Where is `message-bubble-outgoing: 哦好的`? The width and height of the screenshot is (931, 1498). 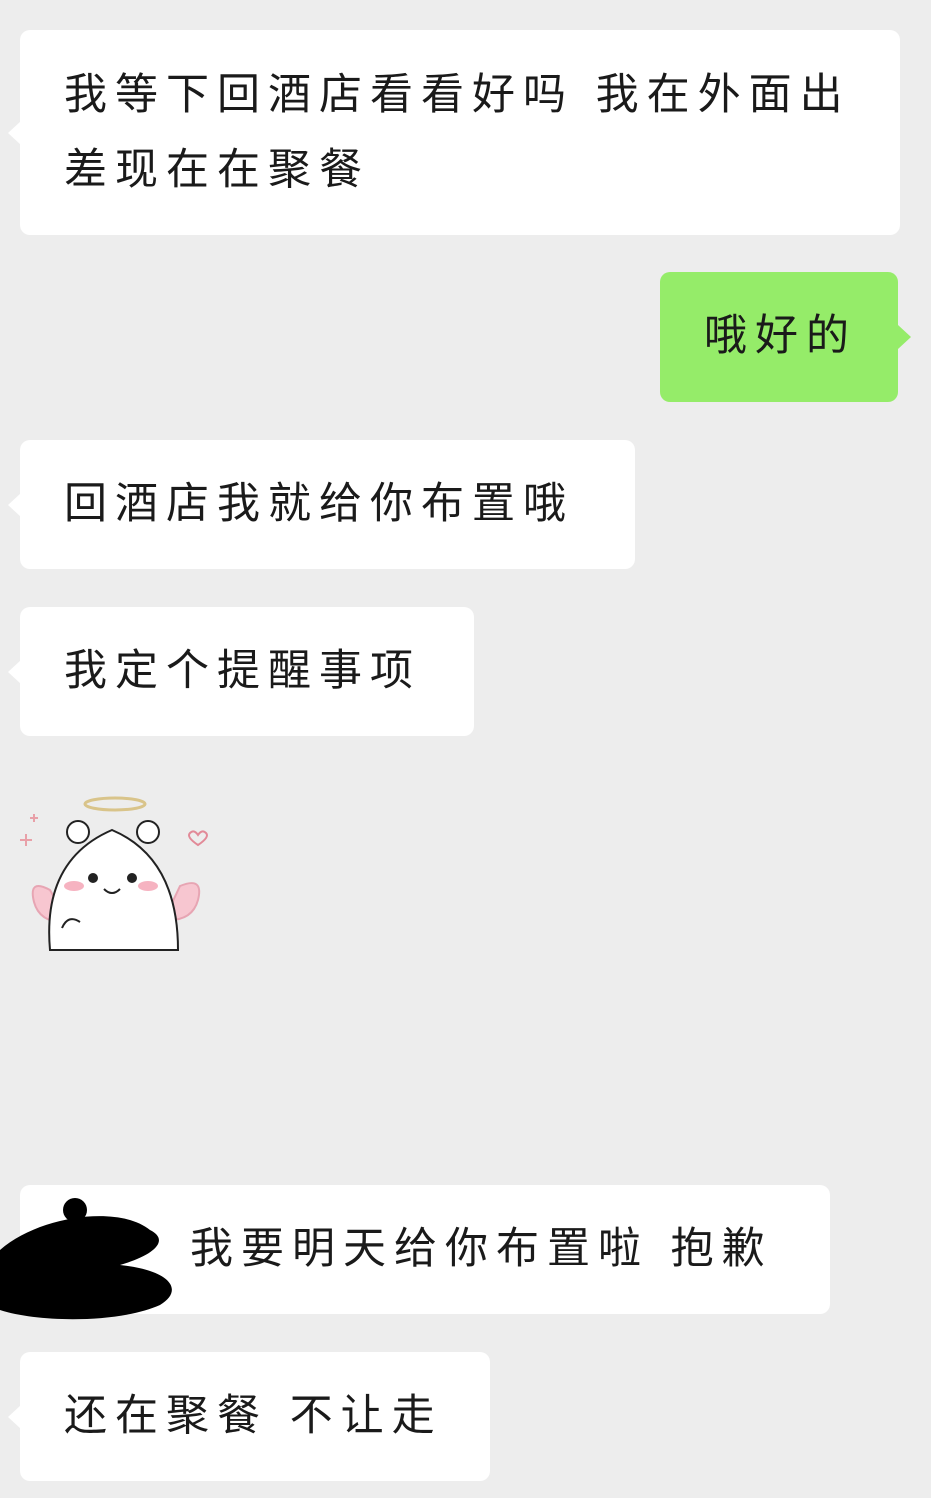 message-bubble-outgoing: 哦好的 is located at coordinates (785, 337).